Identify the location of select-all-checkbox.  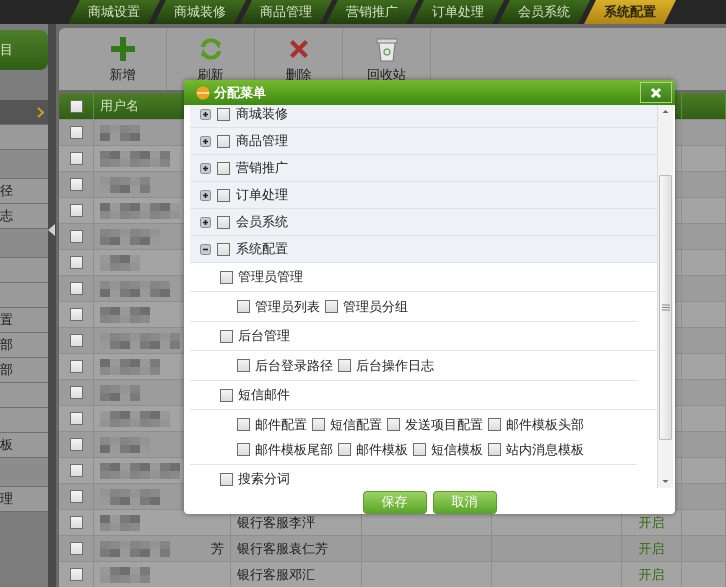
(76, 106).